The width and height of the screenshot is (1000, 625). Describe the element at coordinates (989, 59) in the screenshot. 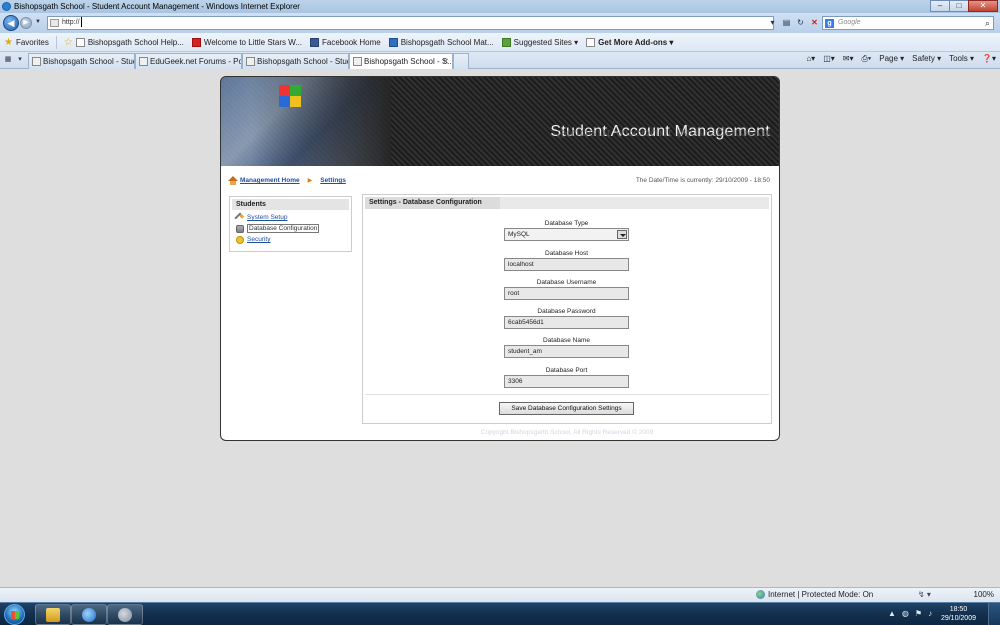

I see `help-menu: ❓▾` at that location.